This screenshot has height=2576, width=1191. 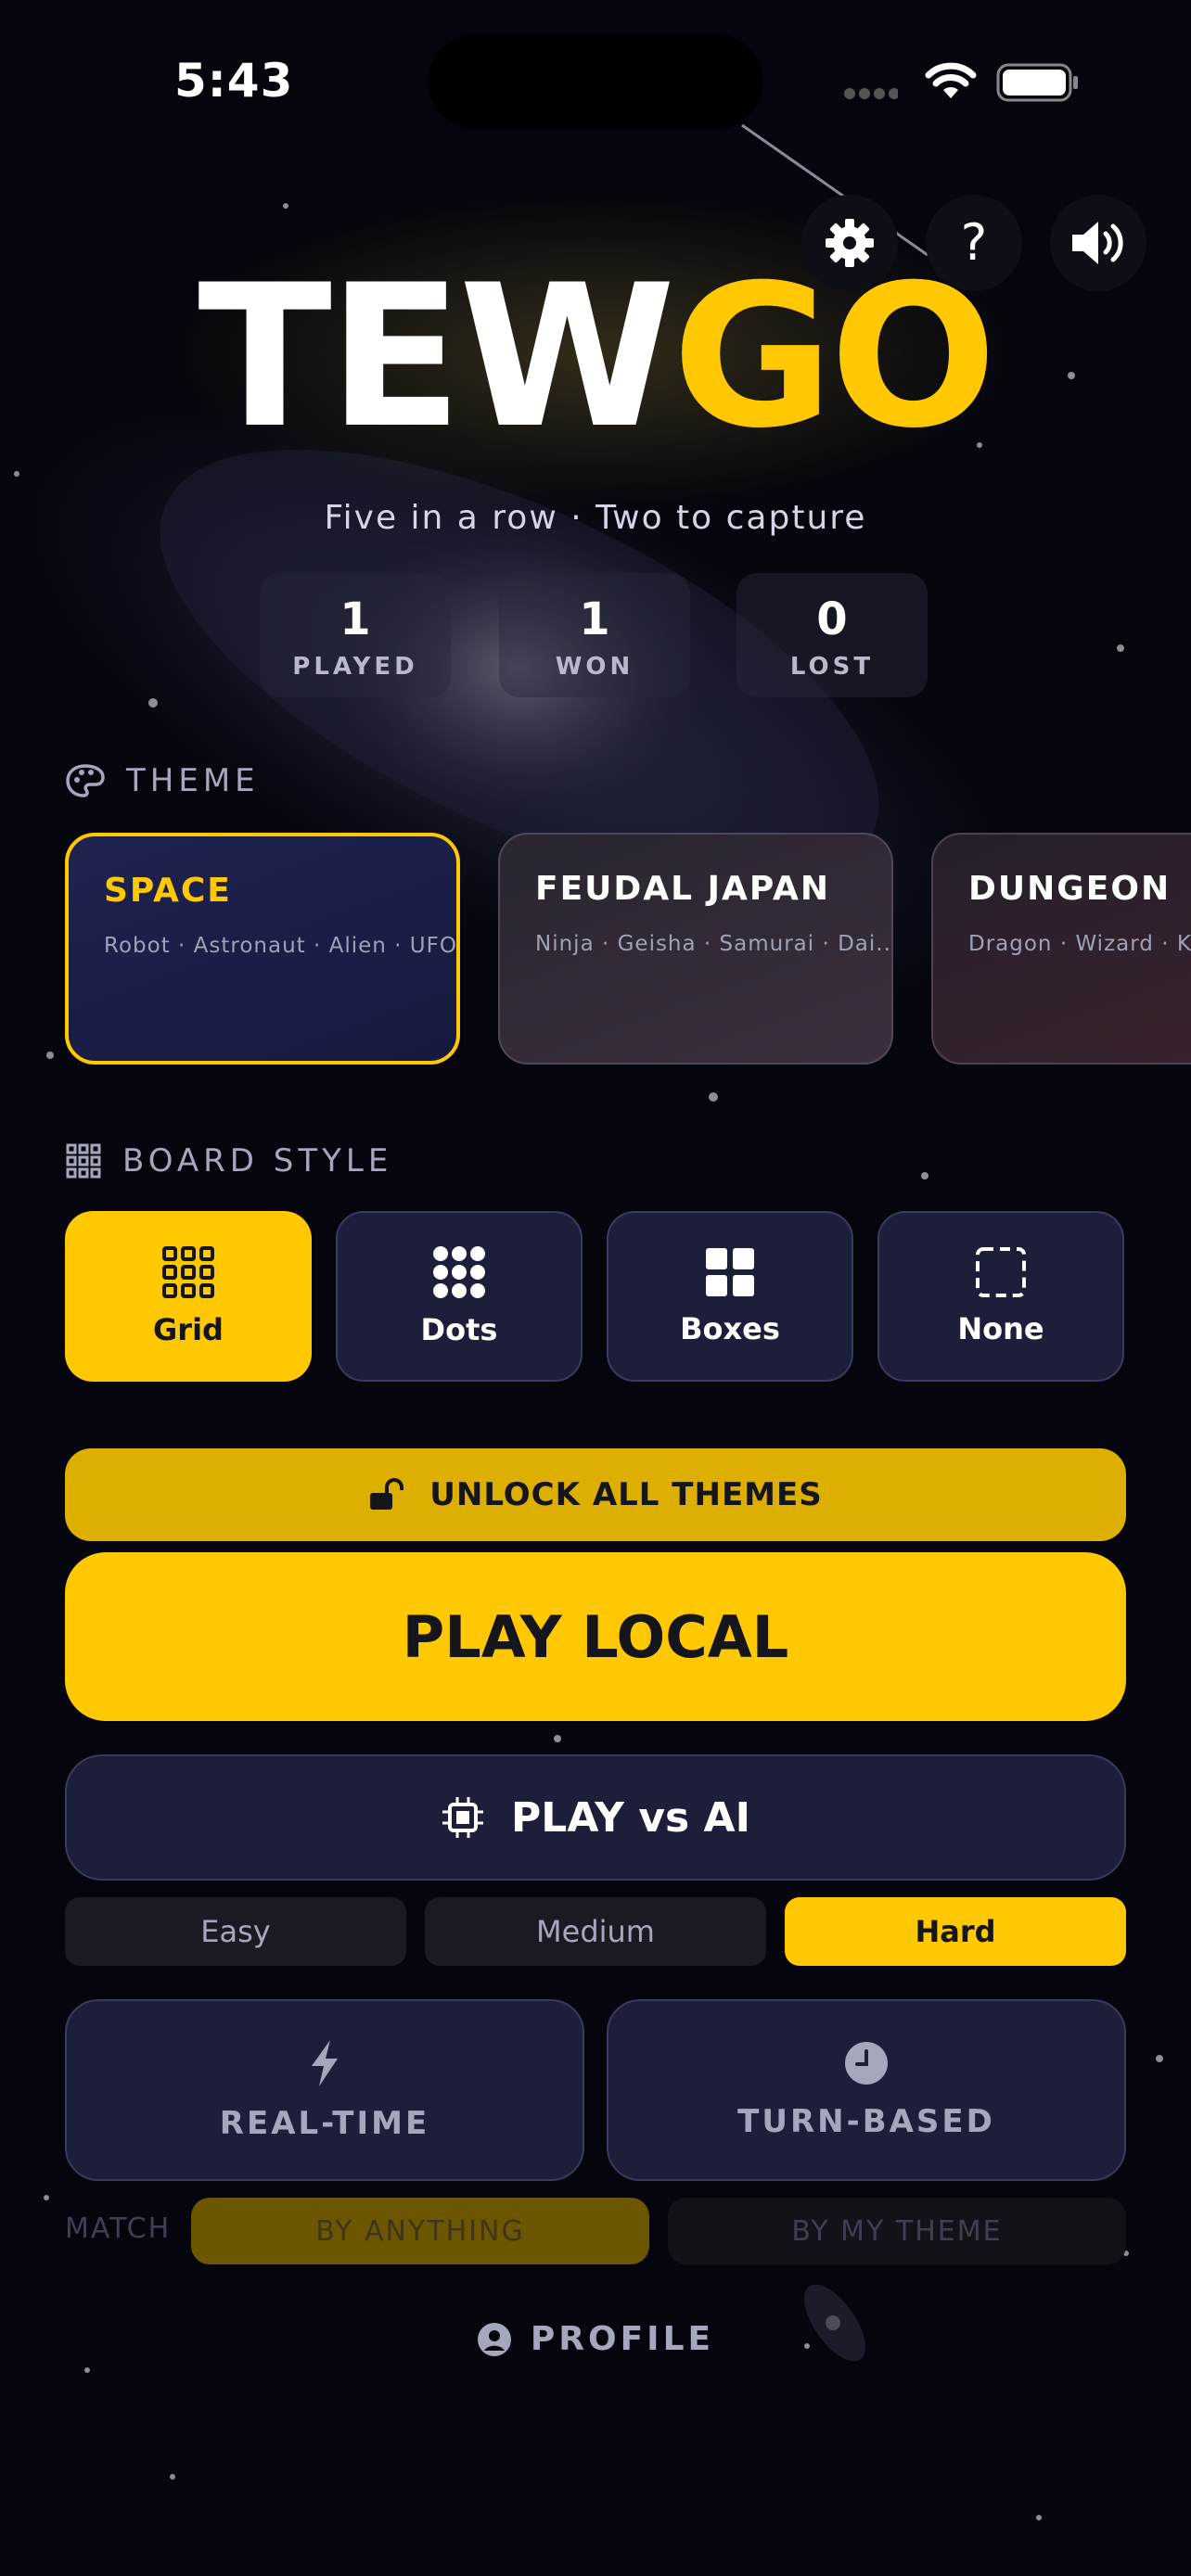 I want to click on dynamic-island, so click(x=595, y=81).